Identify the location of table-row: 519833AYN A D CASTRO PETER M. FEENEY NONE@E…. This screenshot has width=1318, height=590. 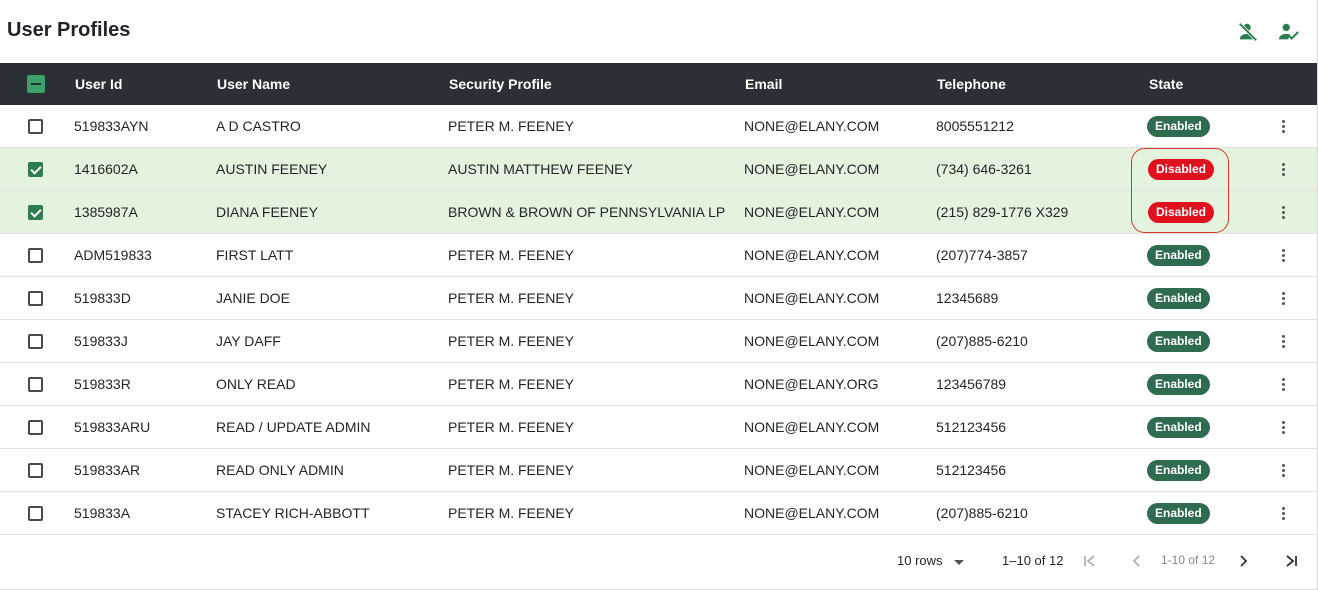
(658, 126).